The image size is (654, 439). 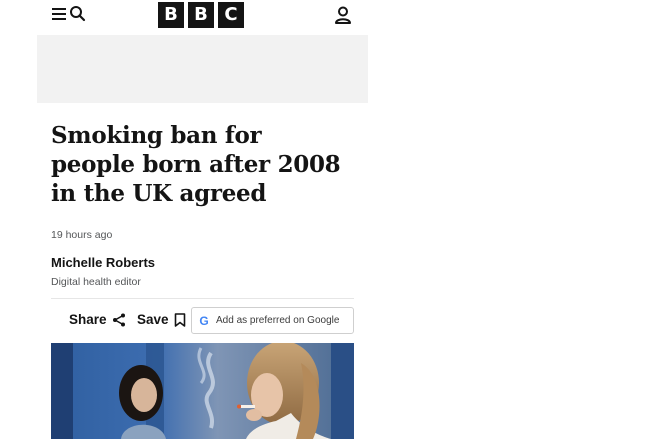 What do you see at coordinates (278, 320) in the screenshot?
I see `google-button-label: Add as preferred on Google` at bounding box center [278, 320].